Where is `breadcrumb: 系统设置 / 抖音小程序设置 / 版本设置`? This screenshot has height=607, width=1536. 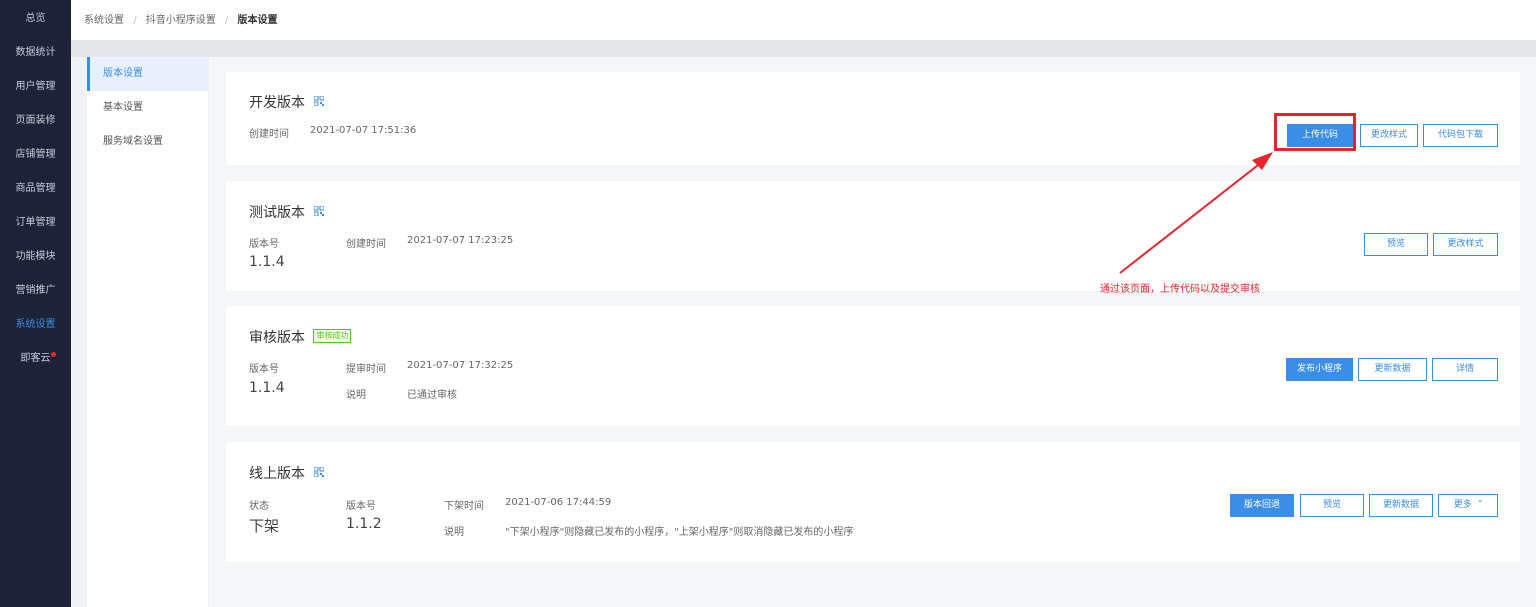 breadcrumb: 系统设置 / 抖音小程序设置 / 版本设置 is located at coordinates (181, 20).